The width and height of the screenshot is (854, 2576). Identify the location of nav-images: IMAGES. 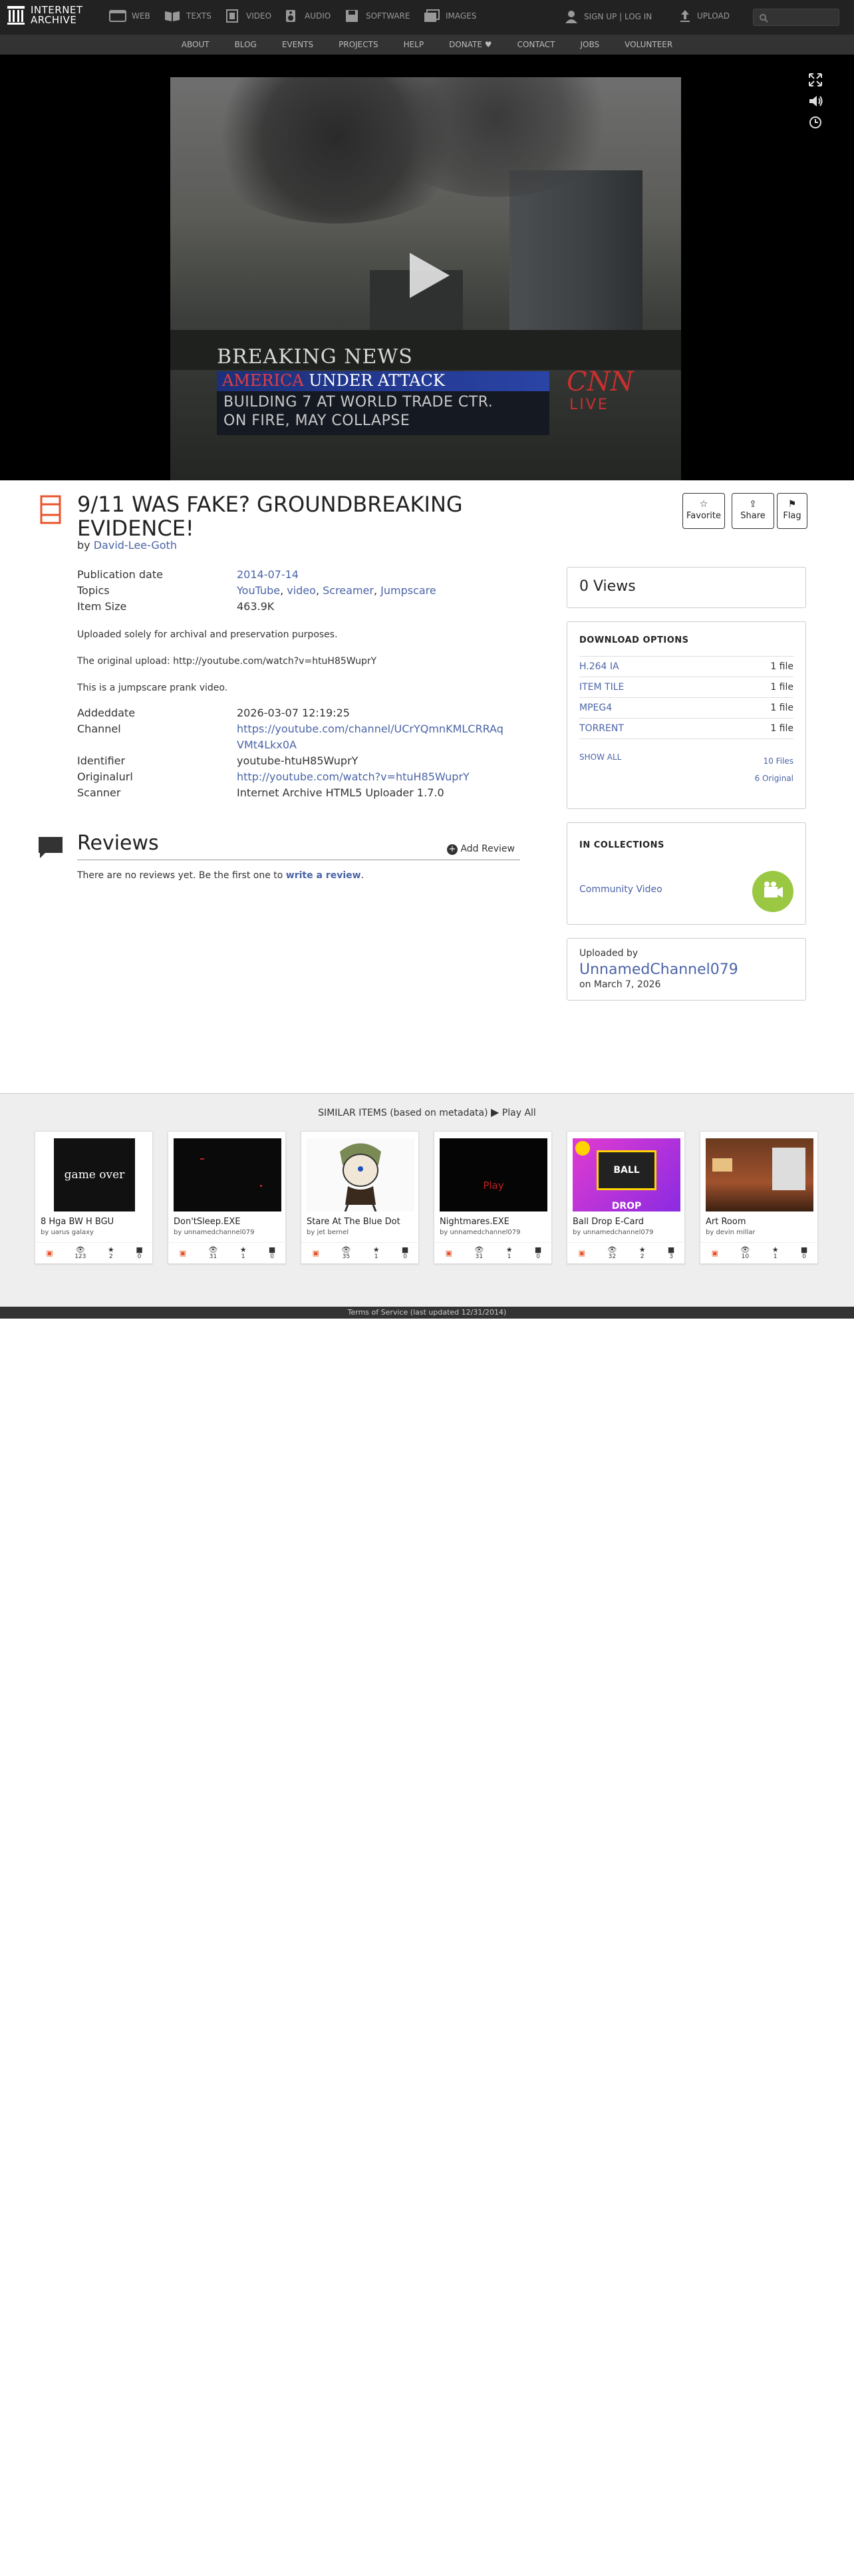
(449, 16).